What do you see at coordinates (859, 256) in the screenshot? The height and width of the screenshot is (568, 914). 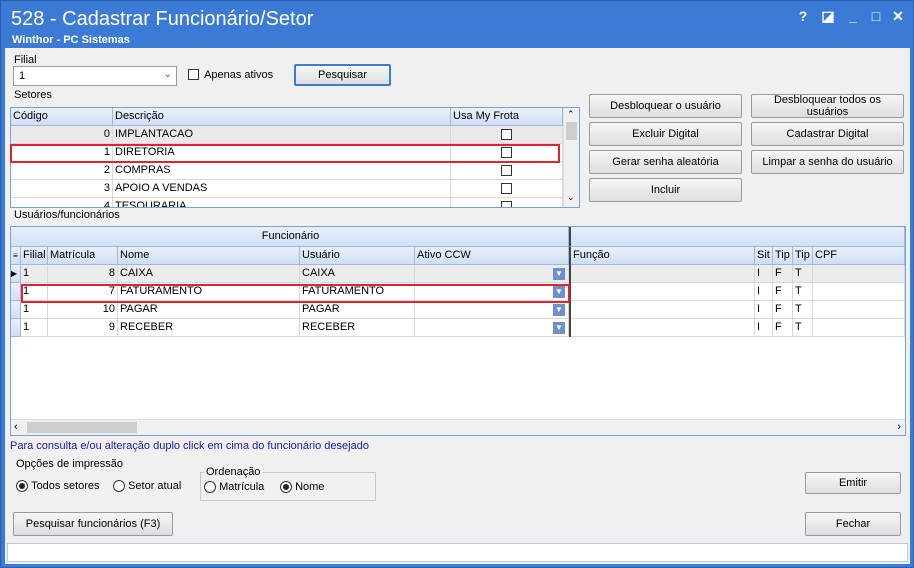 I see `col-cpf: CPF` at bounding box center [859, 256].